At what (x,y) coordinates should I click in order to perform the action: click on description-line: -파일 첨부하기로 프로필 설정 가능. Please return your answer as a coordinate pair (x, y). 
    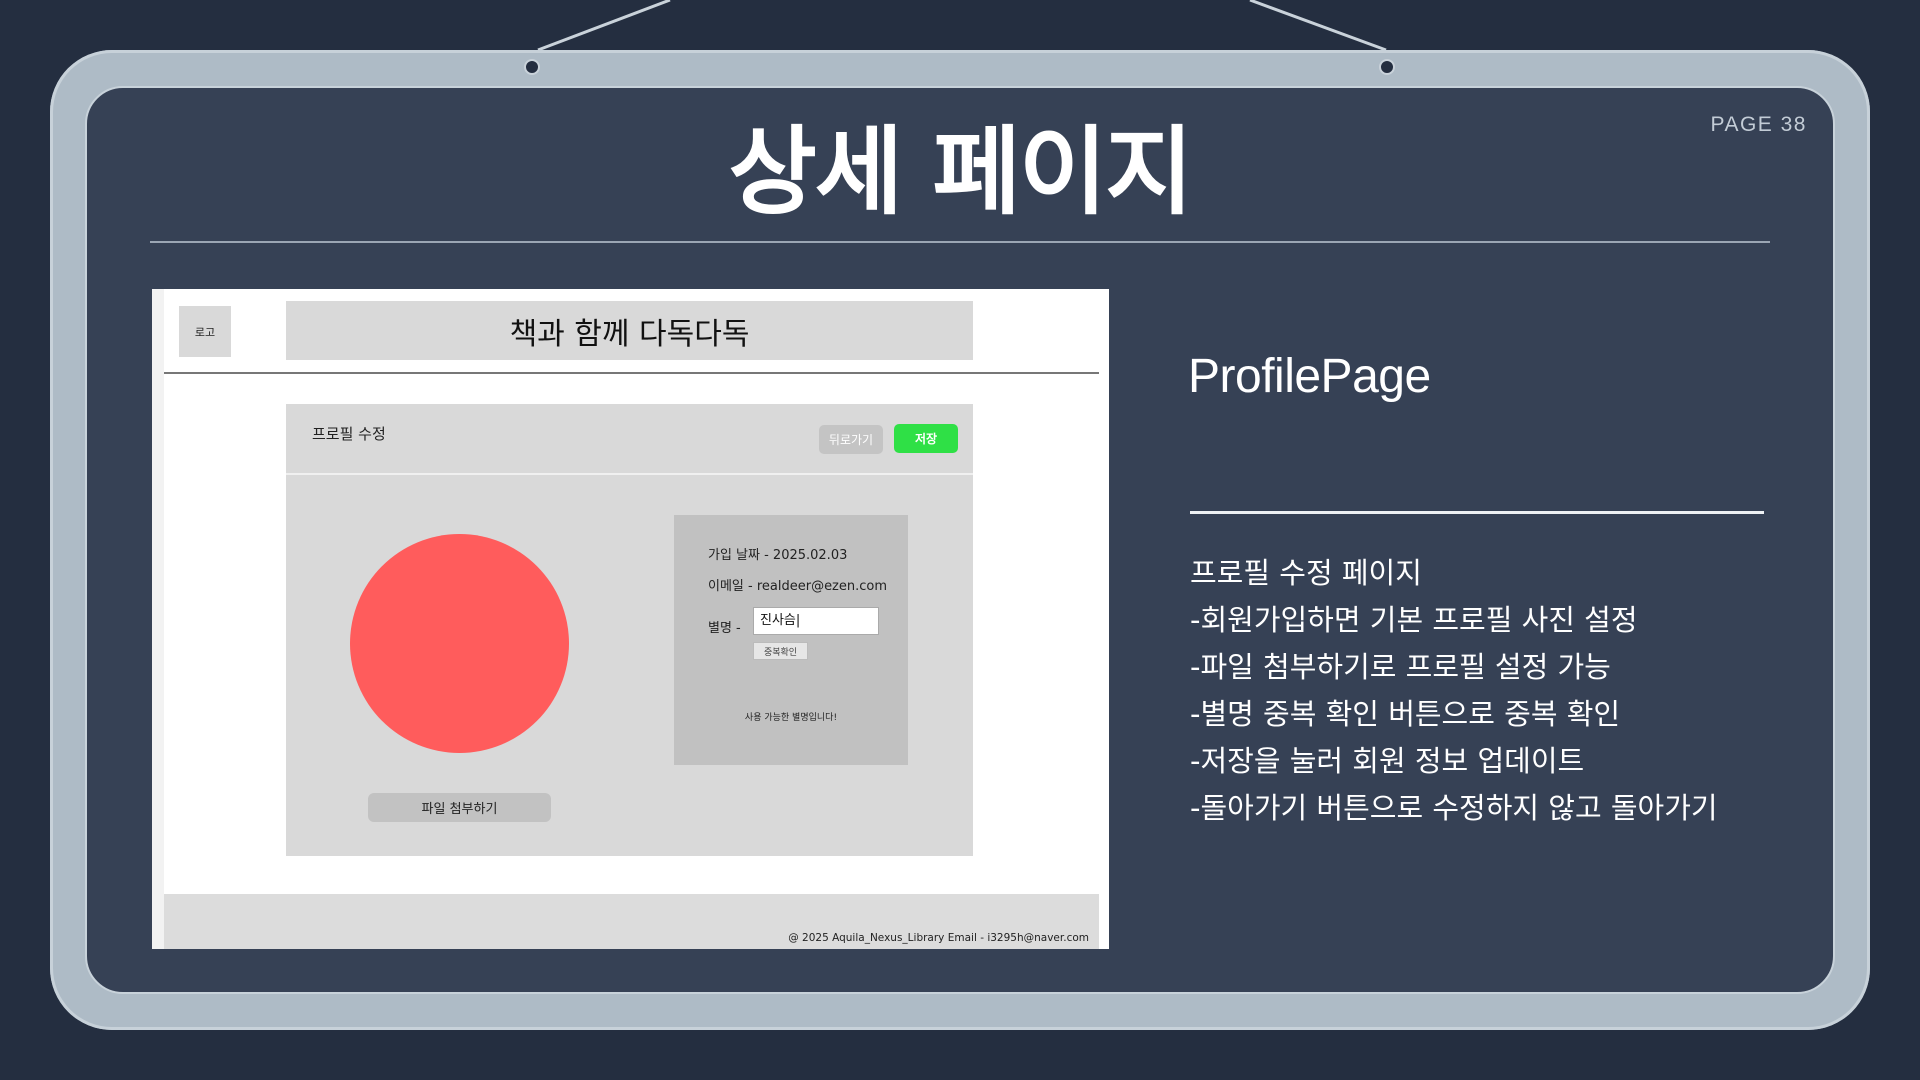
    Looking at the image, I should click on (1400, 667).